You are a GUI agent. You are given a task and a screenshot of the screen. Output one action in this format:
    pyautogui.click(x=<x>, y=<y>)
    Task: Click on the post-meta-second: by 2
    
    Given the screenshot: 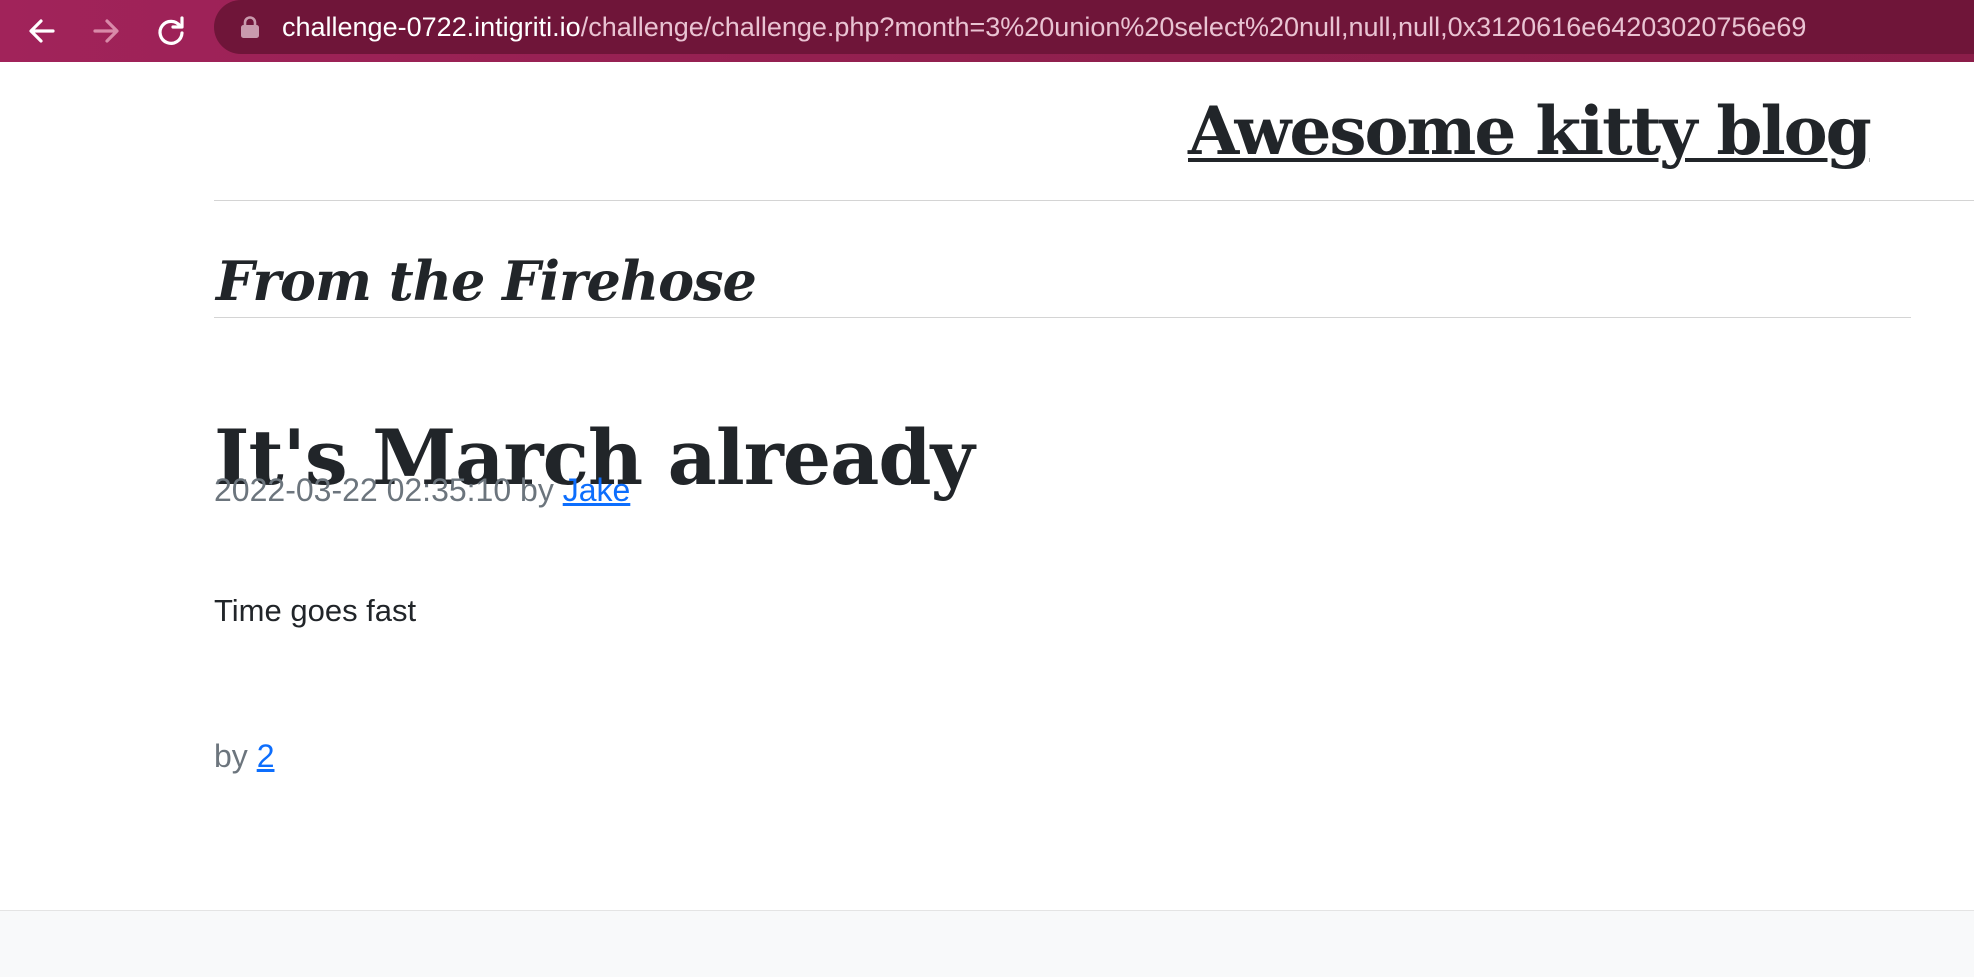 What is the action you would take?
    pyautogui.click(x=244, y=756)
    